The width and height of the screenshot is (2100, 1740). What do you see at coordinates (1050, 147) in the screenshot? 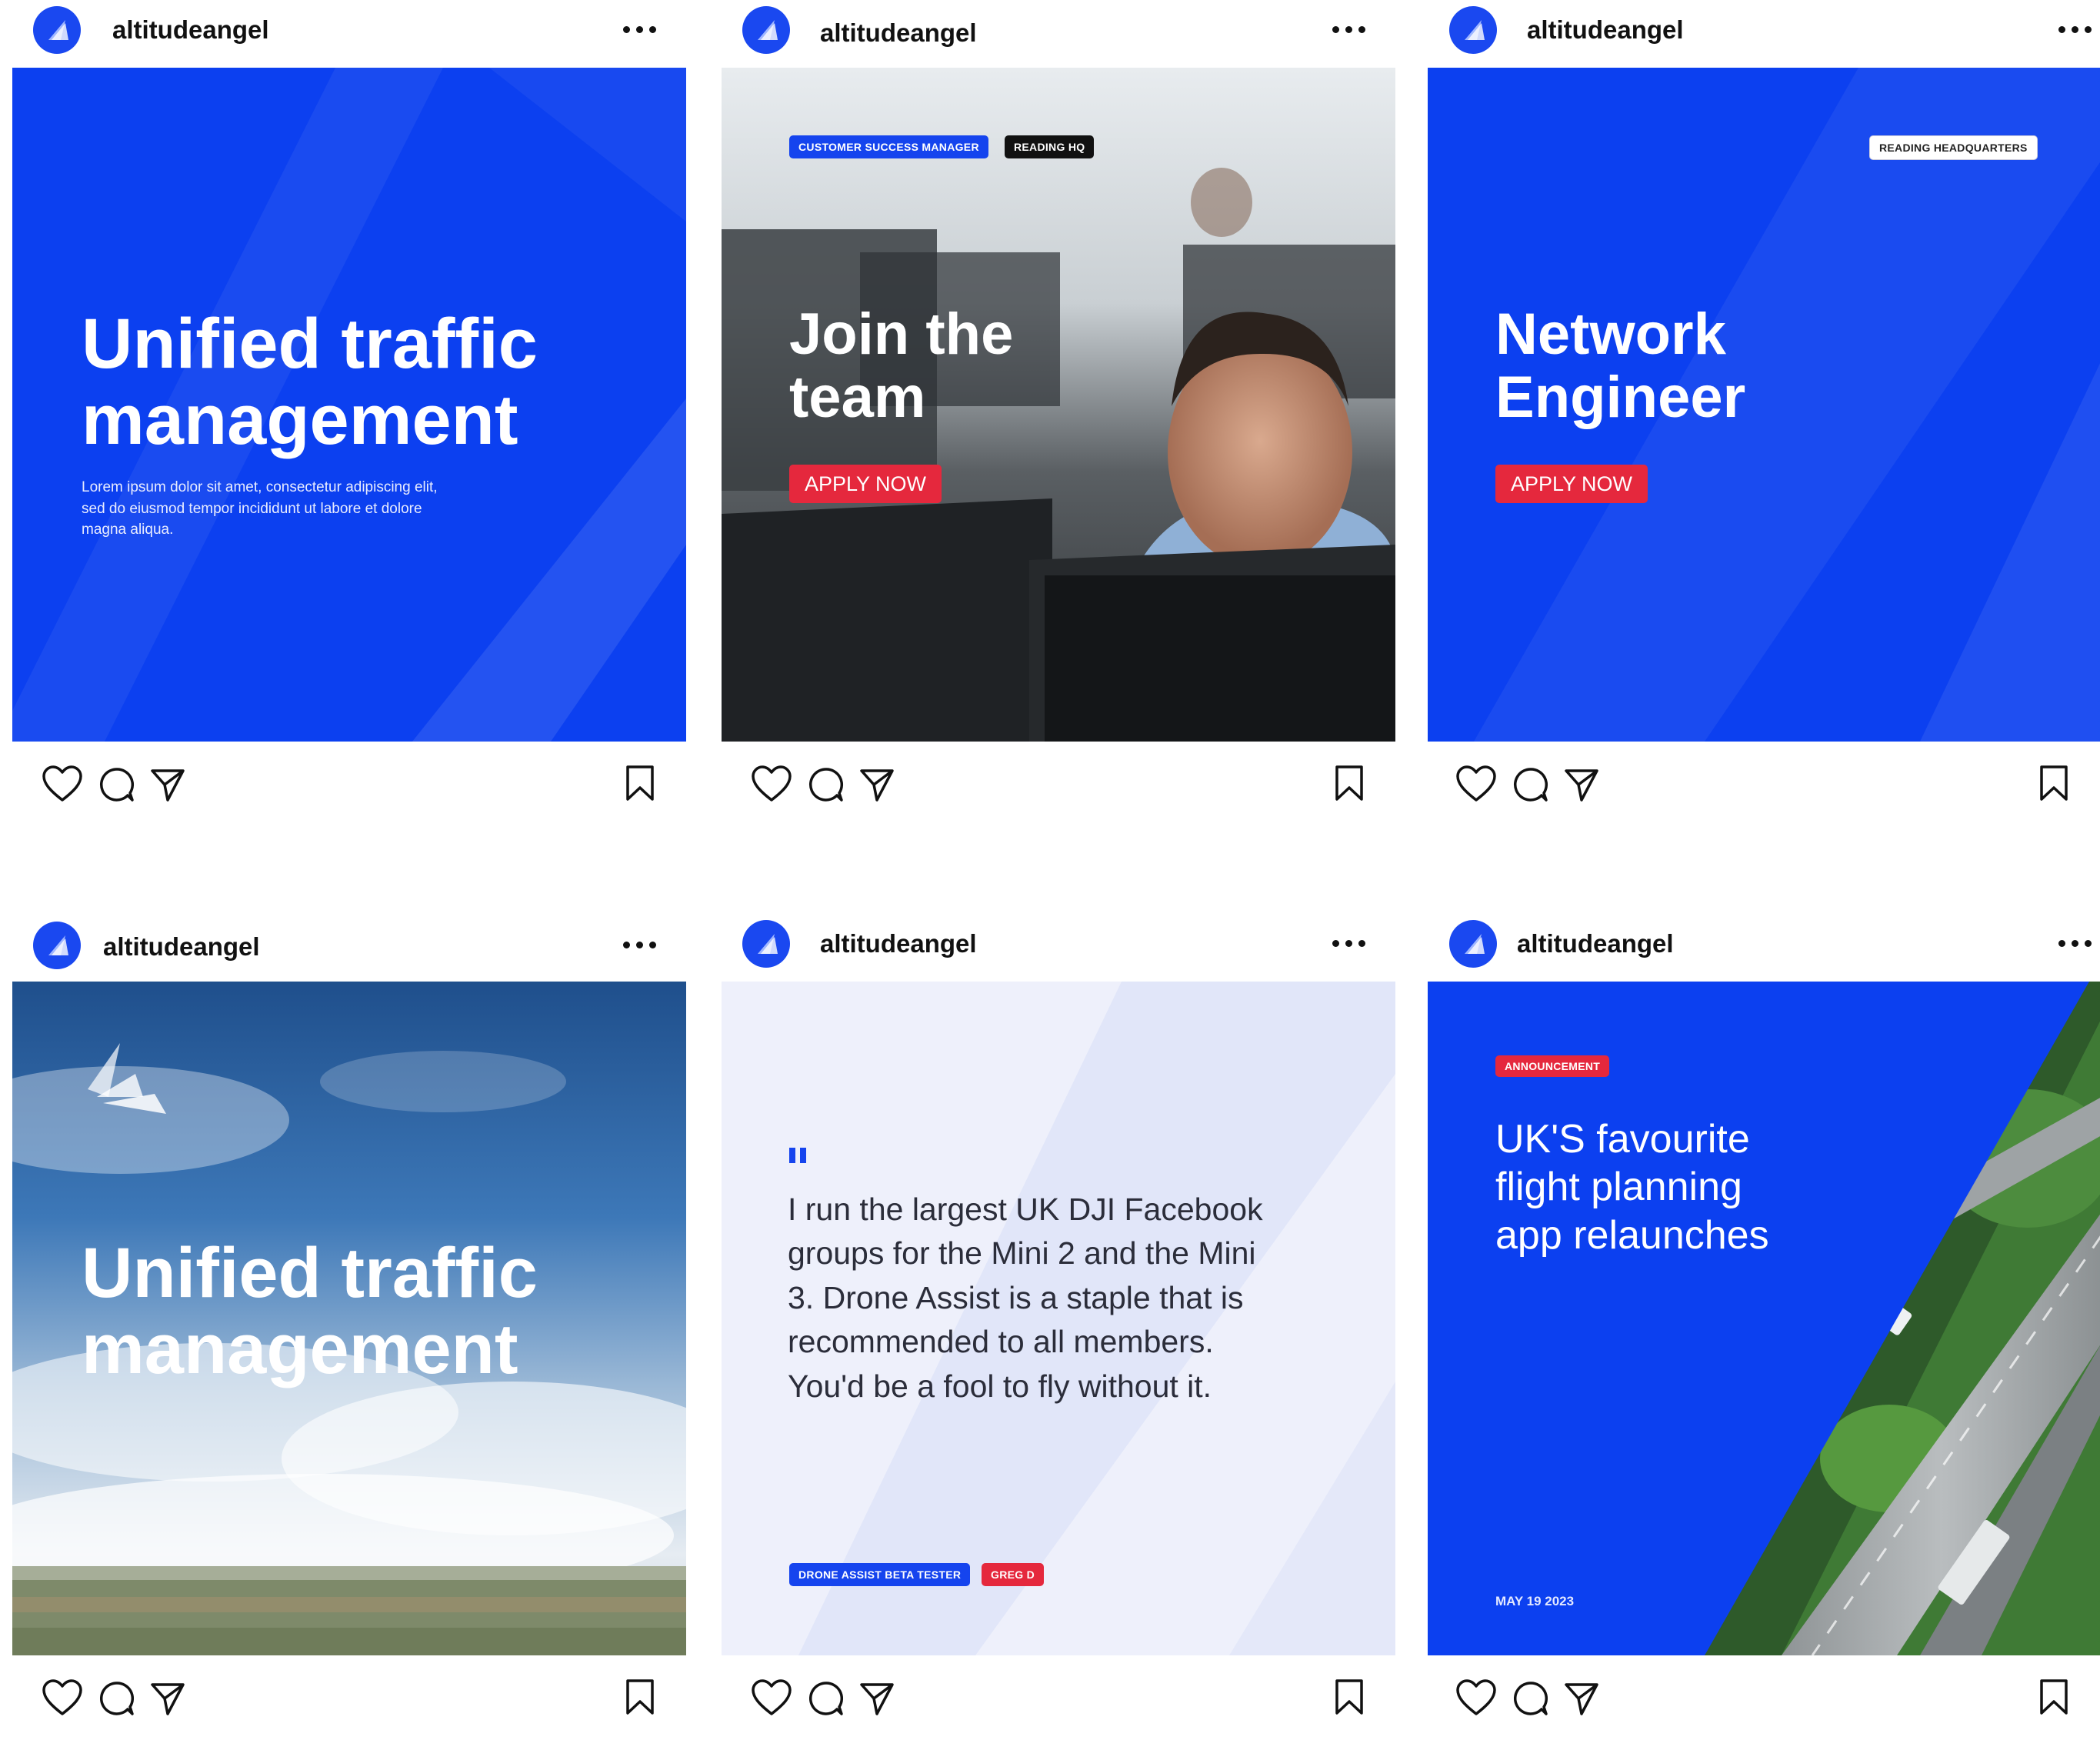
I see `location-tag: READING HQ` at bounding box center [1050, 147].